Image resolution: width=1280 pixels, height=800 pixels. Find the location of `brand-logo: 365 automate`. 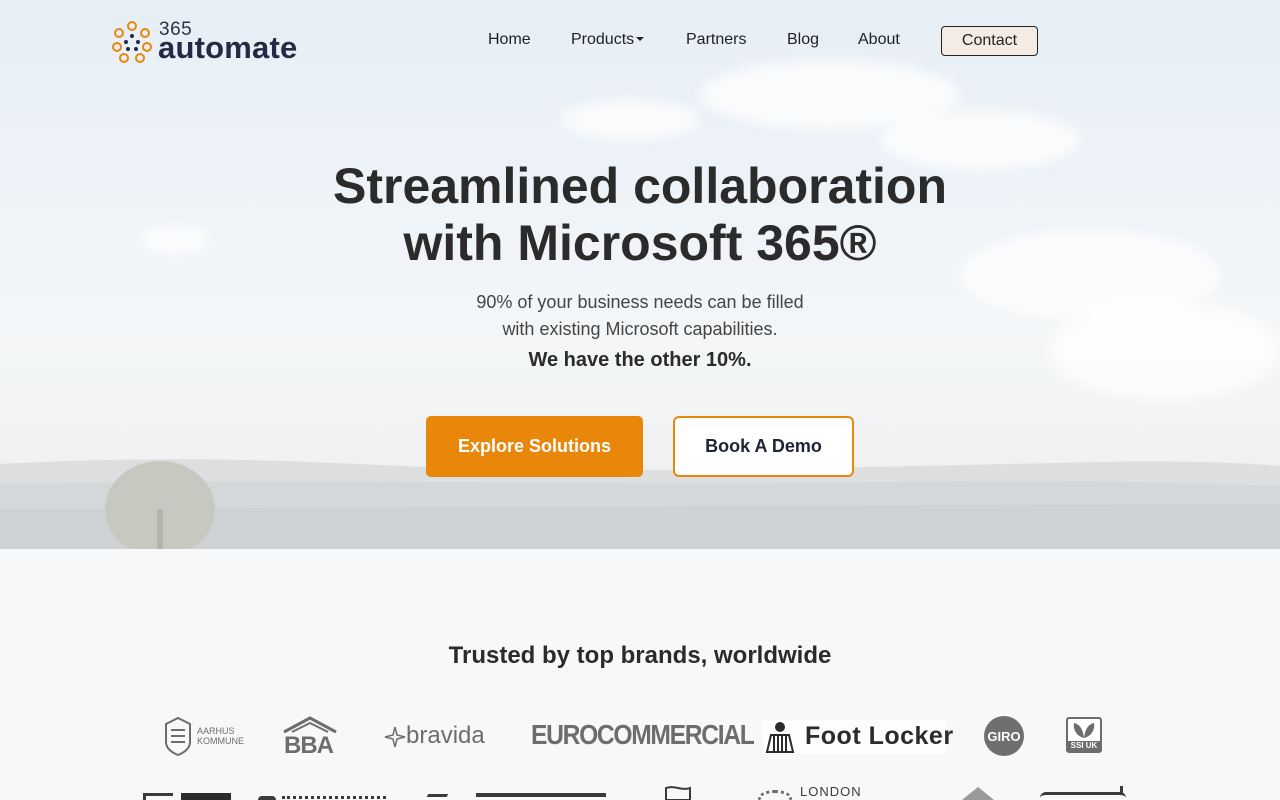

brand-logo: 365 automate is located at coordinates (217, 42).